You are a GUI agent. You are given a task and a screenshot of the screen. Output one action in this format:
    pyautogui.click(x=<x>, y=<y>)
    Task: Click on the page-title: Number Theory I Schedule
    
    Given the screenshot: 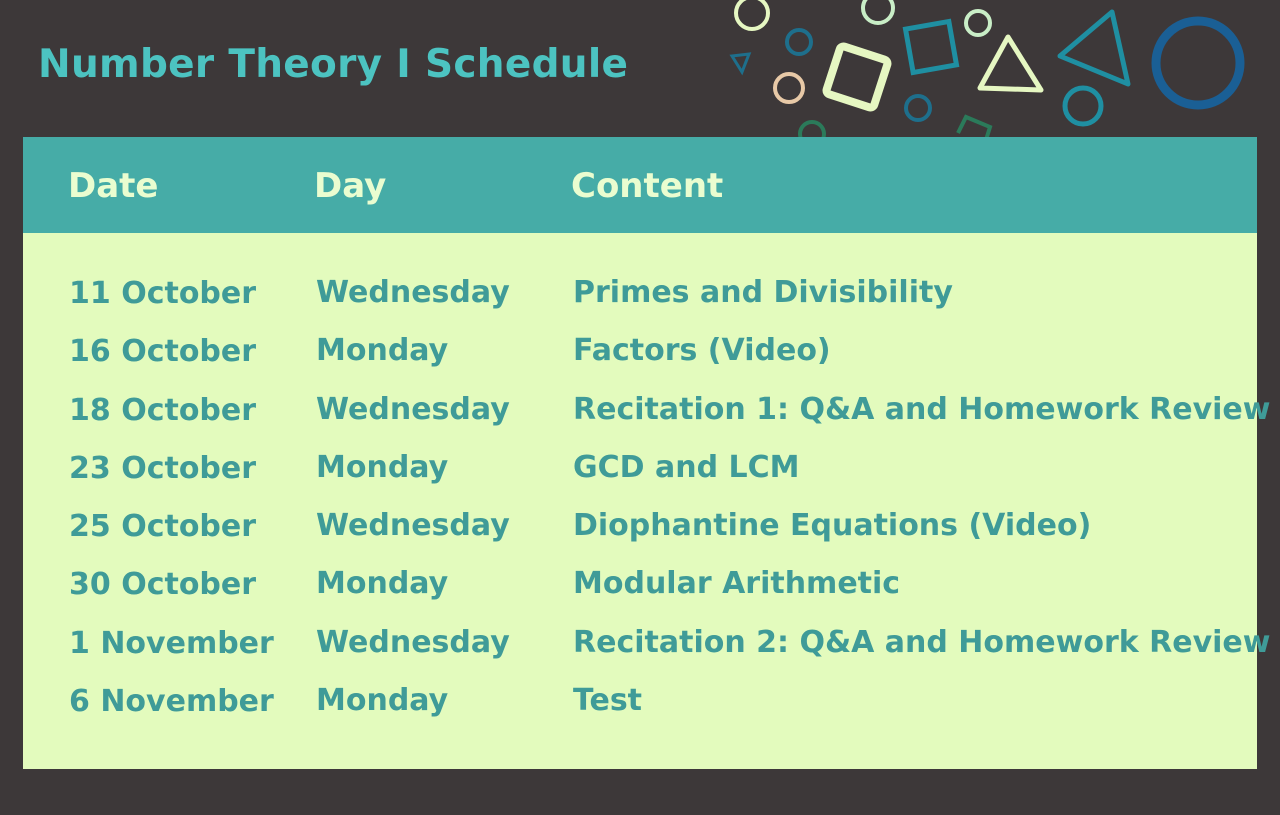 What is the action you would take?
    pyautogui.click(x=333, y=64)
    